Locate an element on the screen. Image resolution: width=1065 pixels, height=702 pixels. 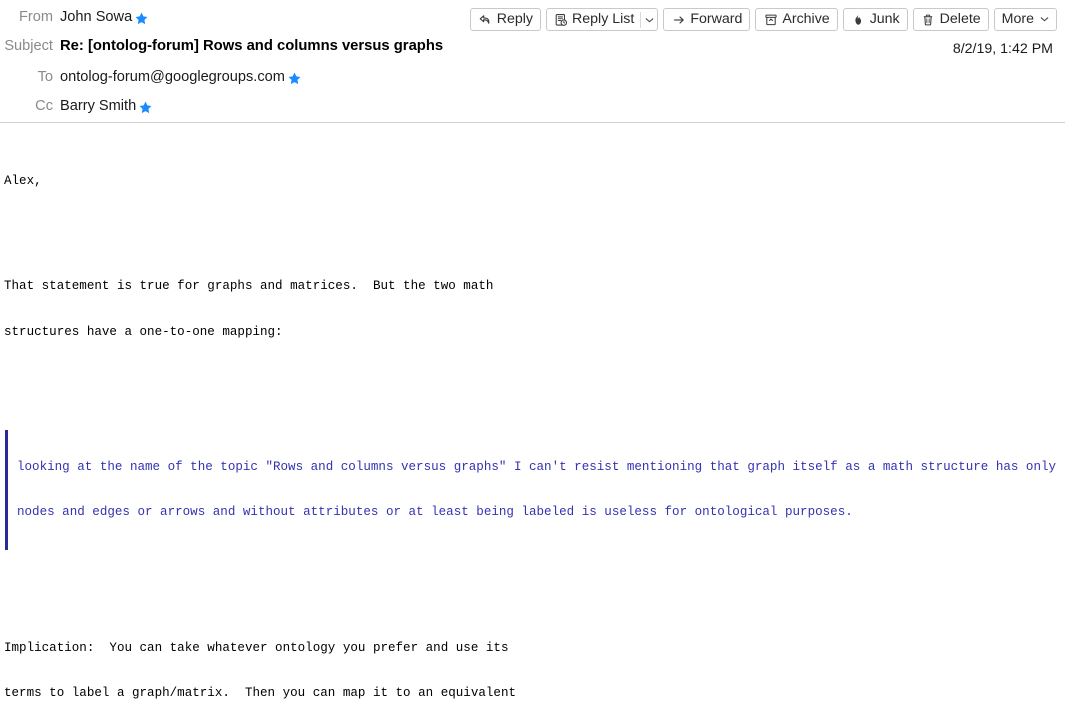
junk-button-label: Junk is located at coordinates (884, 19).